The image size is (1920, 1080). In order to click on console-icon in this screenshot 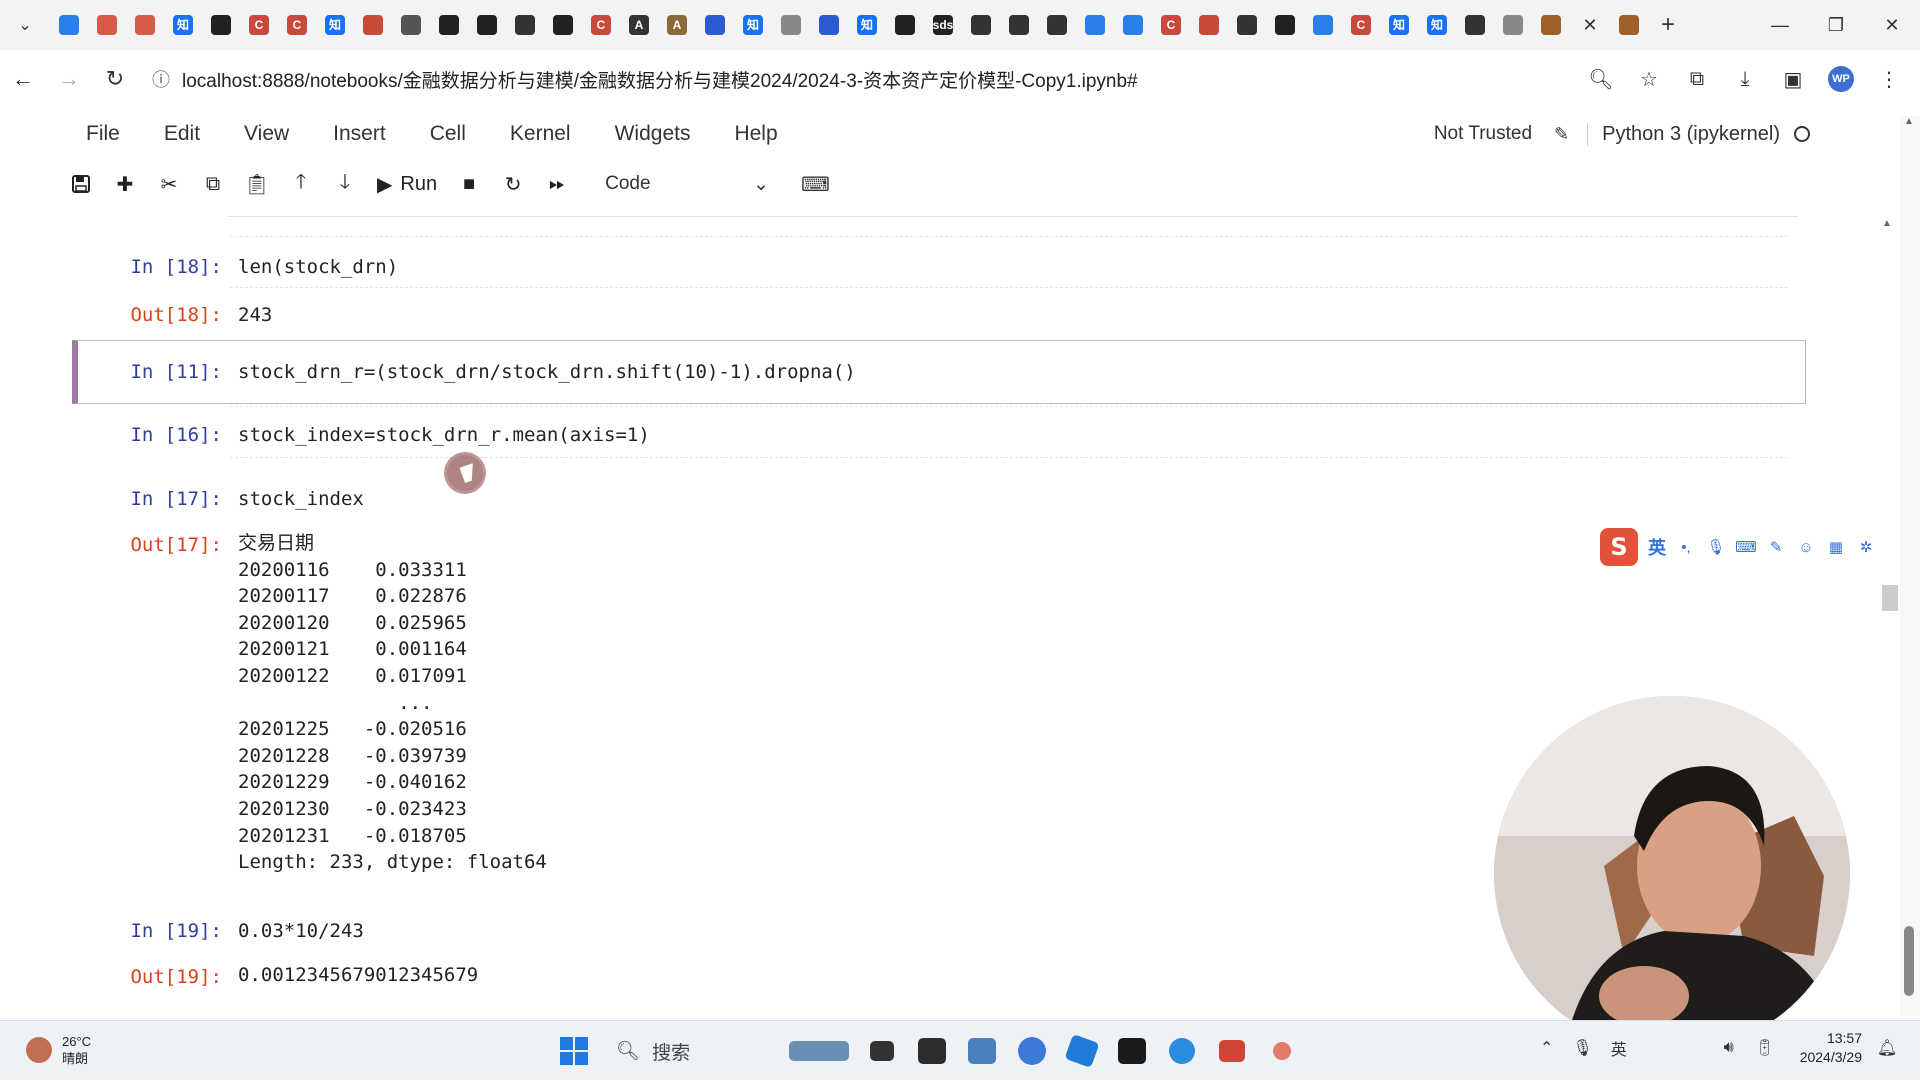, I will do `click(1132, 1051)`.